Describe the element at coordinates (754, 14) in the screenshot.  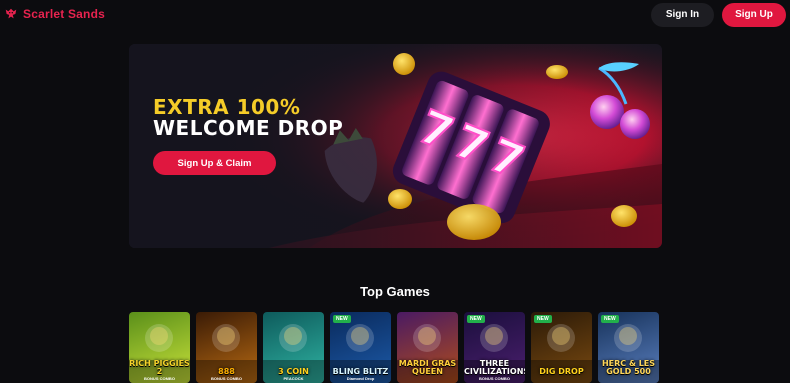
I see `sign-up-button: Sign Up` at that location.